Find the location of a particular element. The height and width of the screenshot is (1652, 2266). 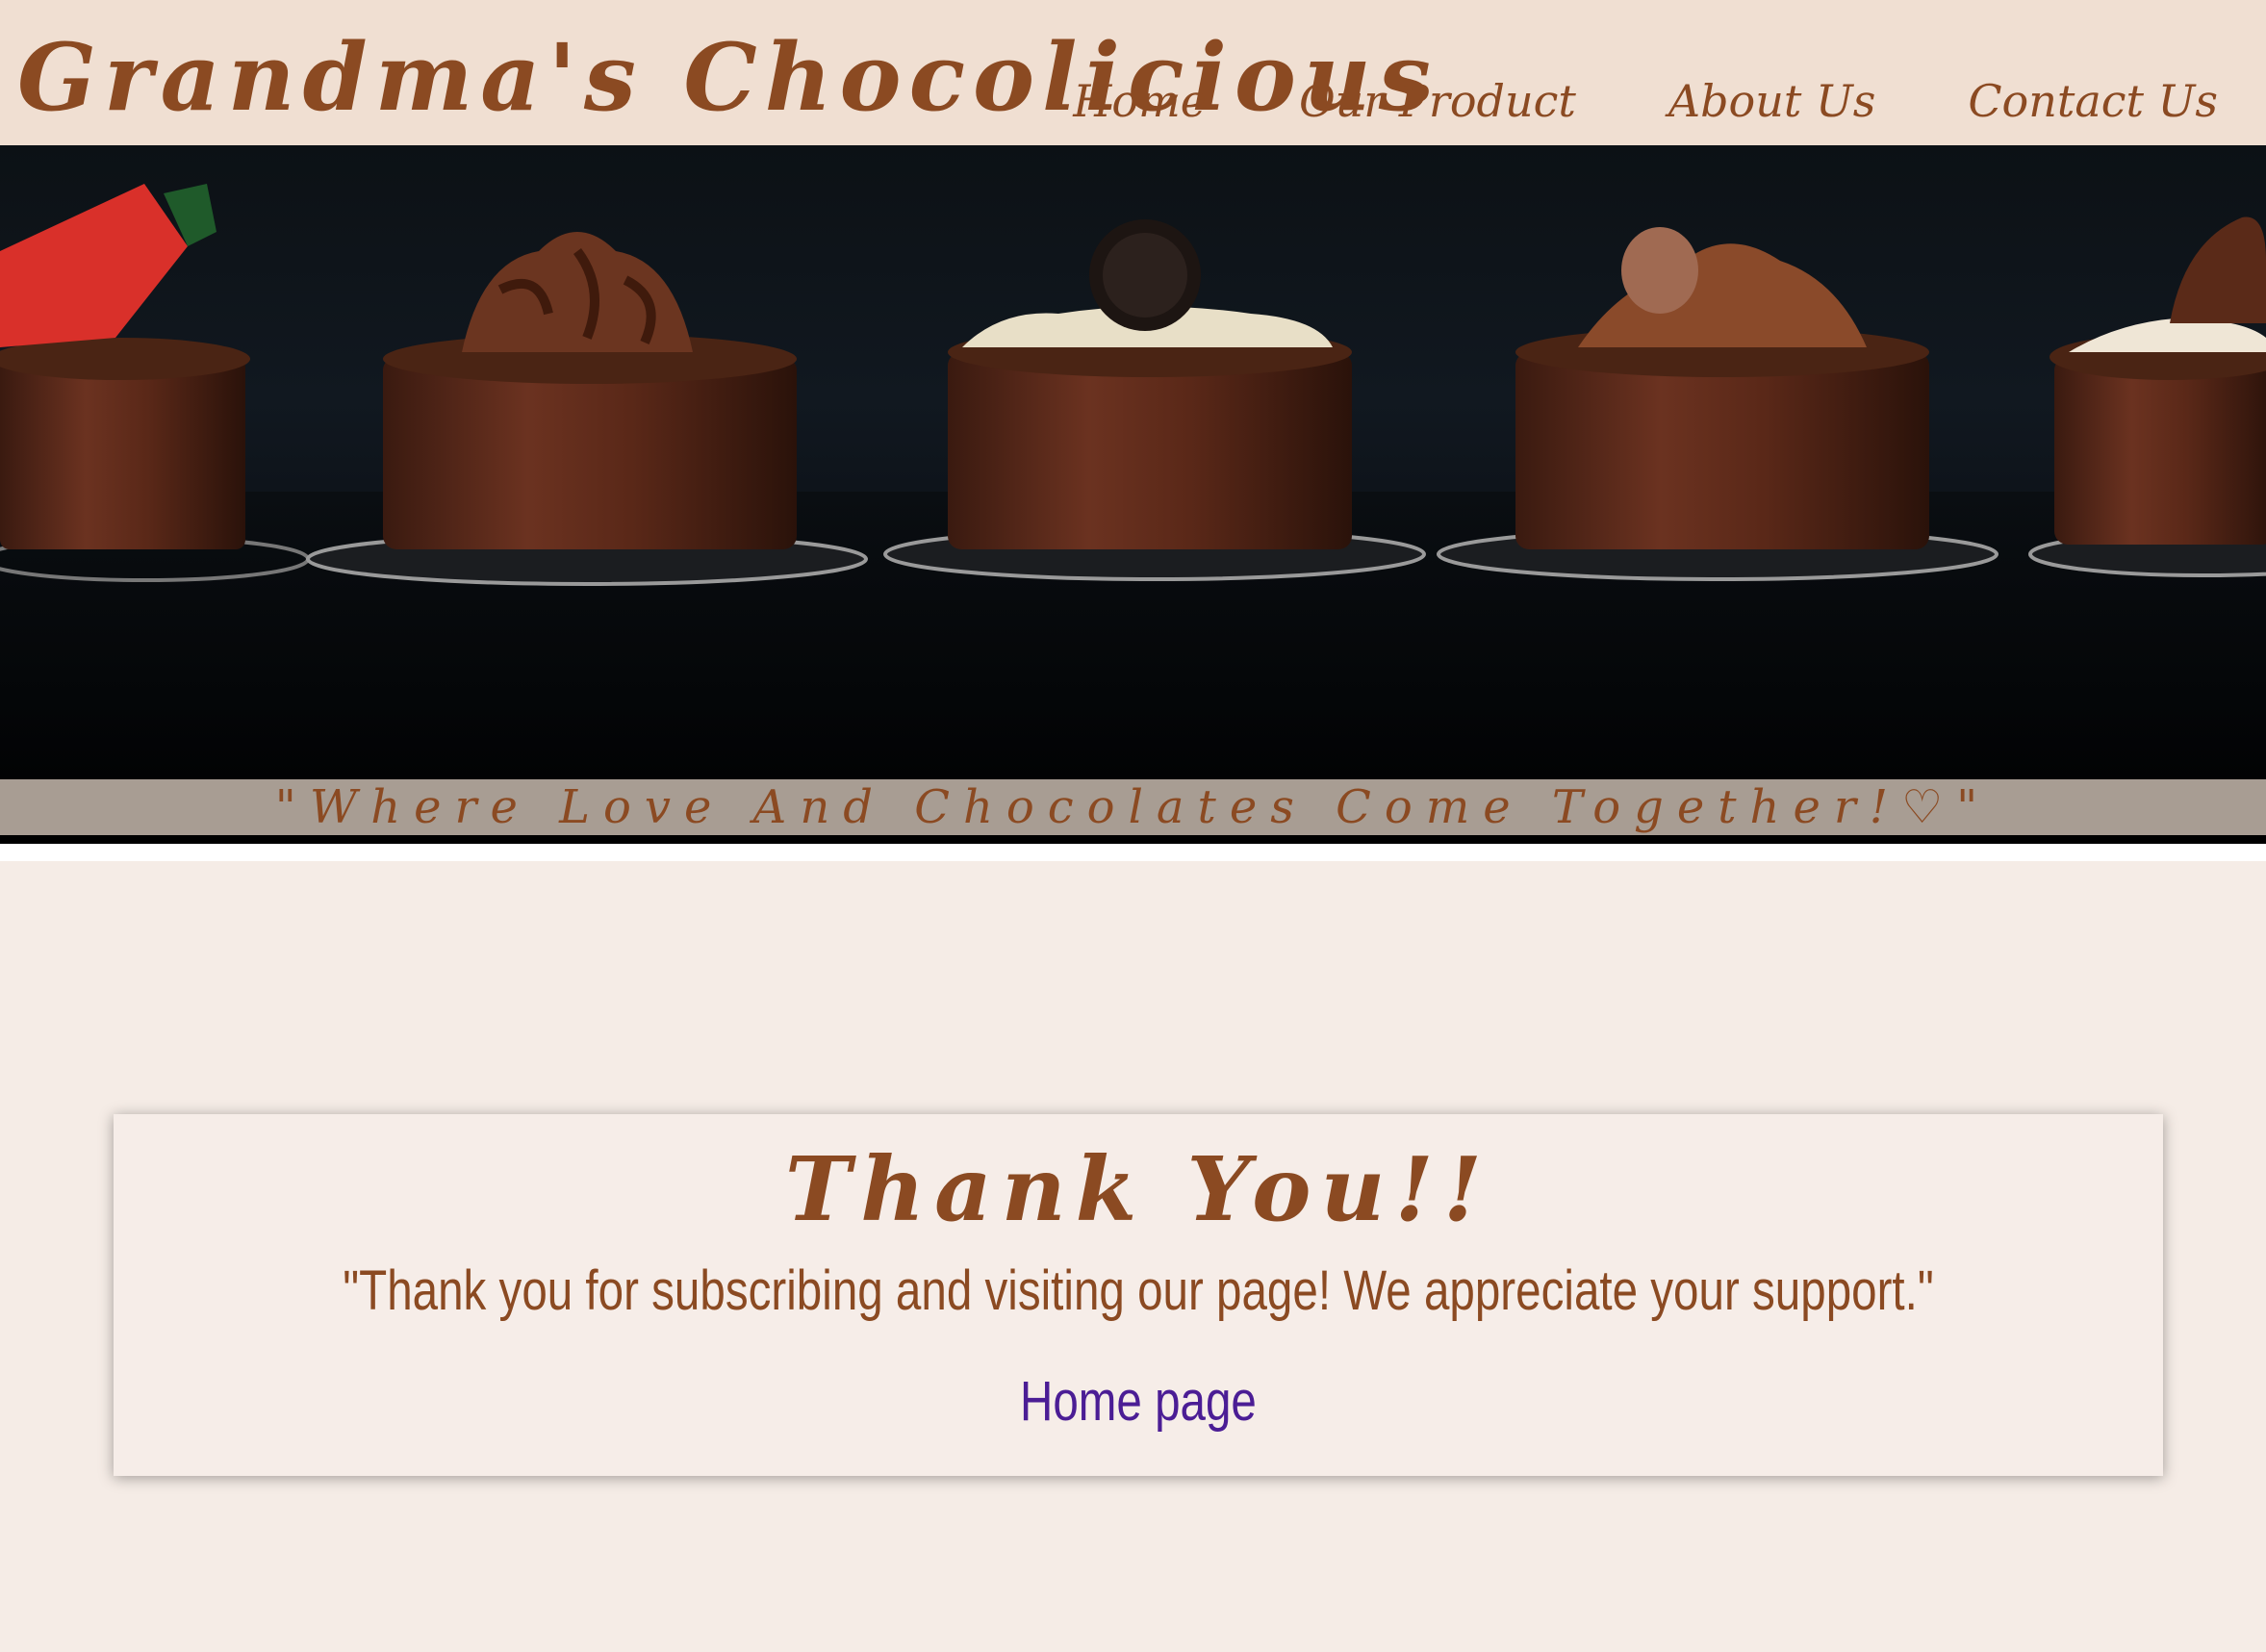

home-page-link-label: Home page is located at coordinates (1138, 1401).